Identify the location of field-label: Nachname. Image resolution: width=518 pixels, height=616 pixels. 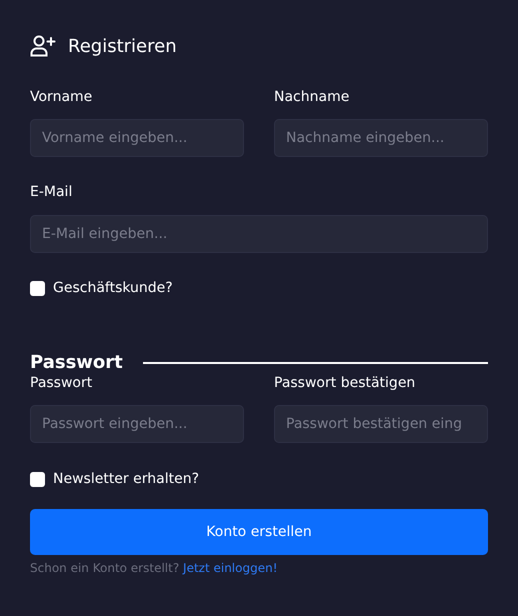
(312, 97).